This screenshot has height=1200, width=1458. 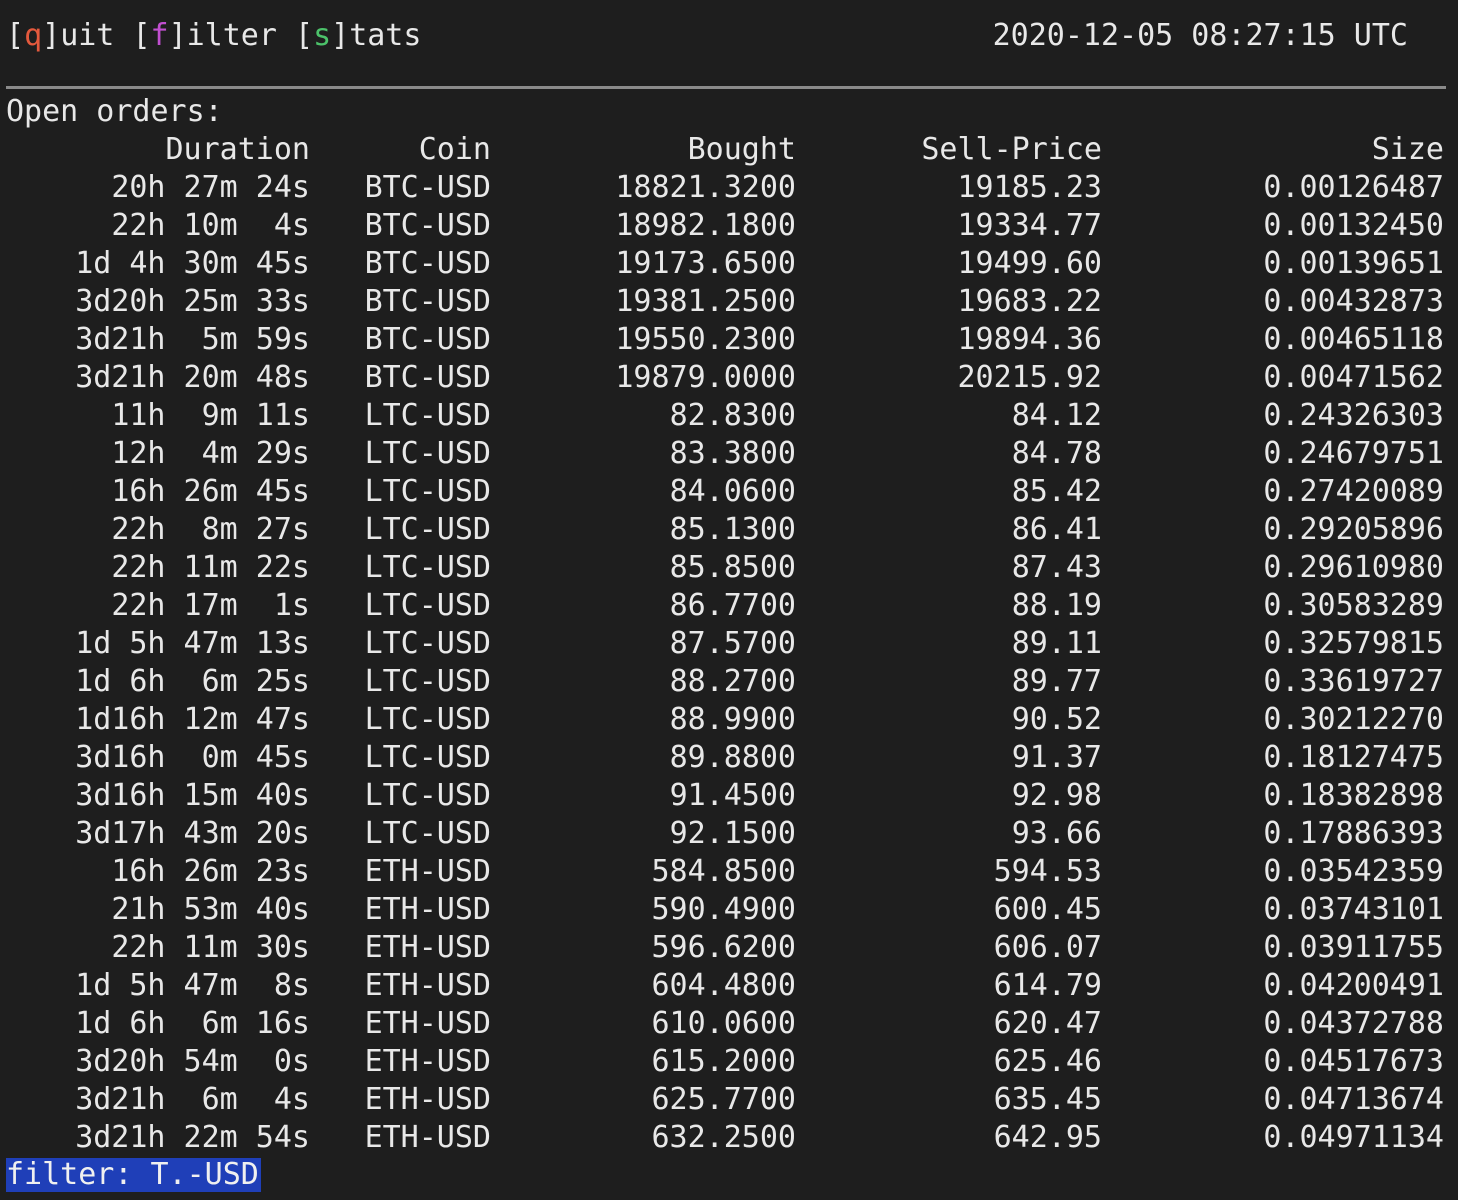 I want to click on quit-key: q, so click(x=33, y=35).